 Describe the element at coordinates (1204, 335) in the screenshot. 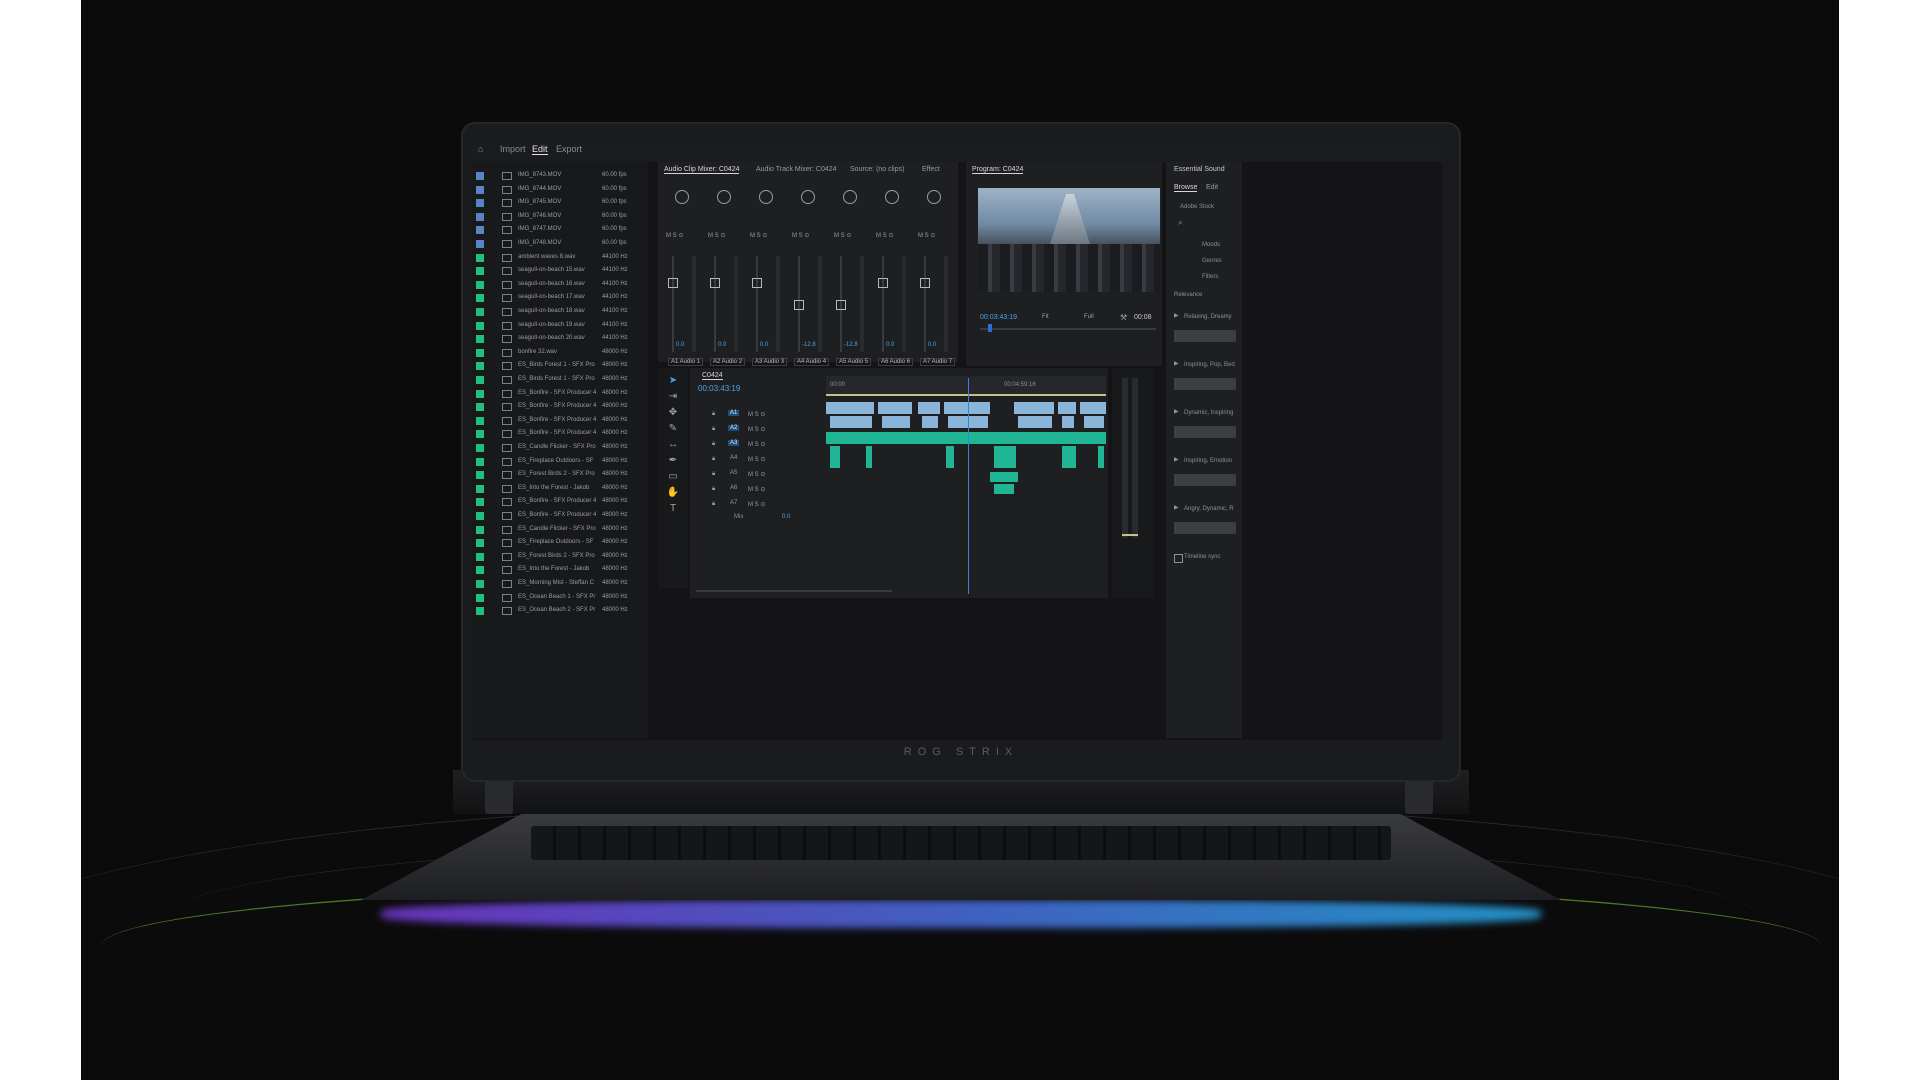

I see `sound-result: ▶ Relaxing, Dreamy` at that location.